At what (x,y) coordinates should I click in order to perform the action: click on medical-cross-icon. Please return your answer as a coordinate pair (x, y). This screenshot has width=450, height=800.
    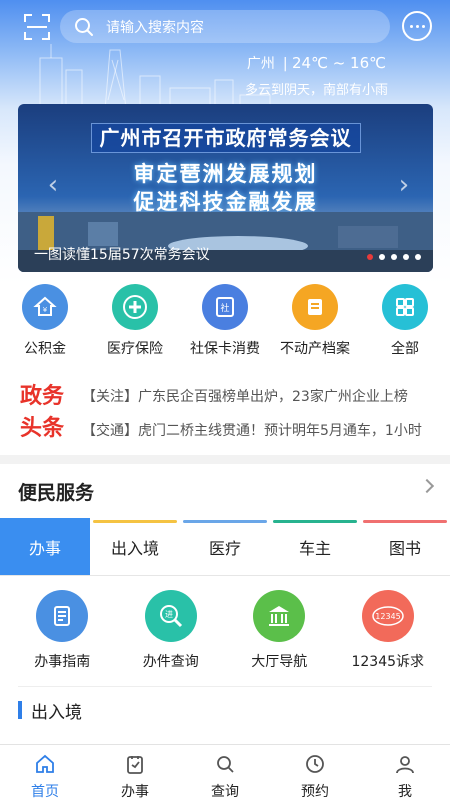
    Looking at the image, I should click on (135, 307).